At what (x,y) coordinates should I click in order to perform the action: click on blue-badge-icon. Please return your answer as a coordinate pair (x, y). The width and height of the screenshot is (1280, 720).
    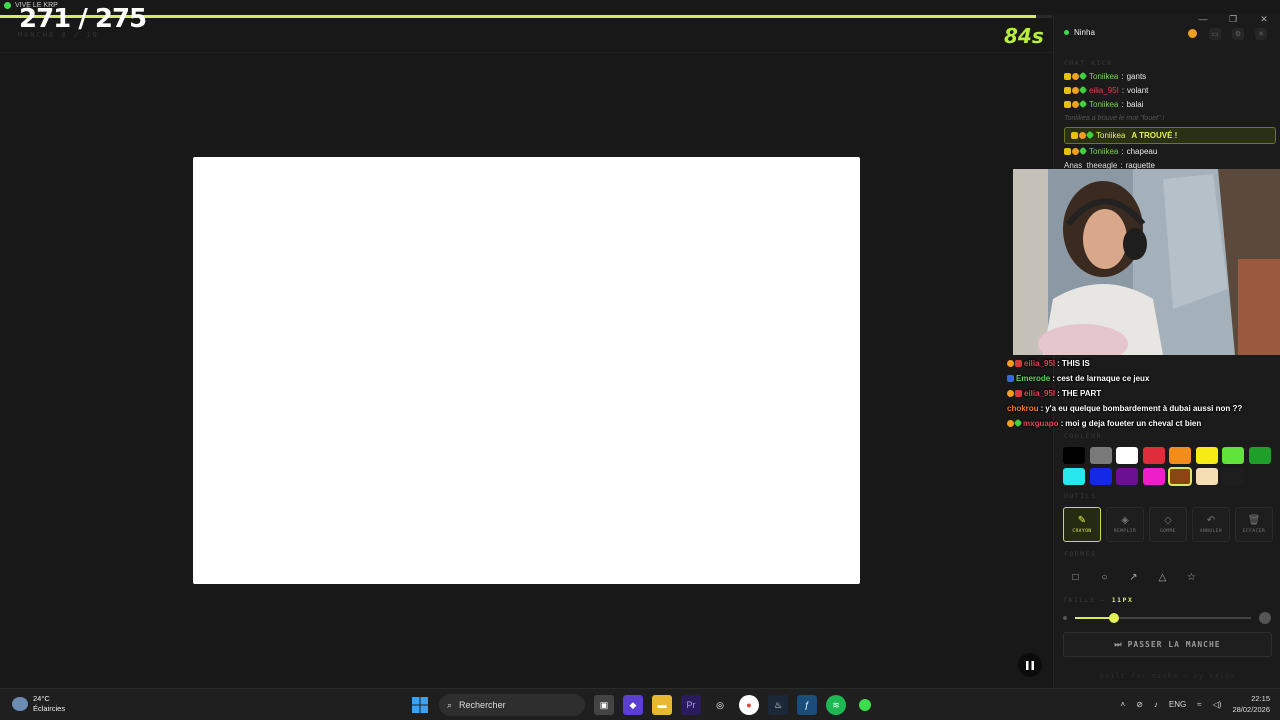
    Looking at the image, I should click on (1010, 378).